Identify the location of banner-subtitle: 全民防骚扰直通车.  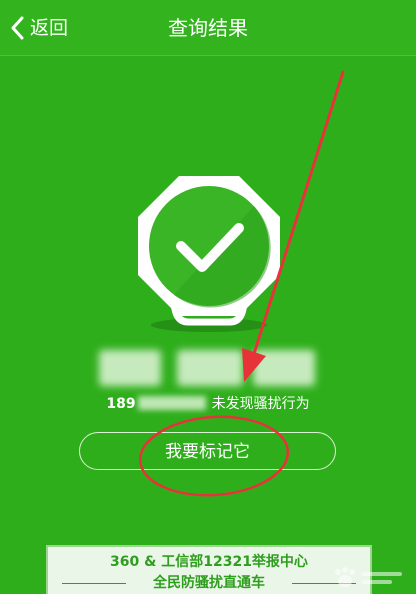
(209, 583).